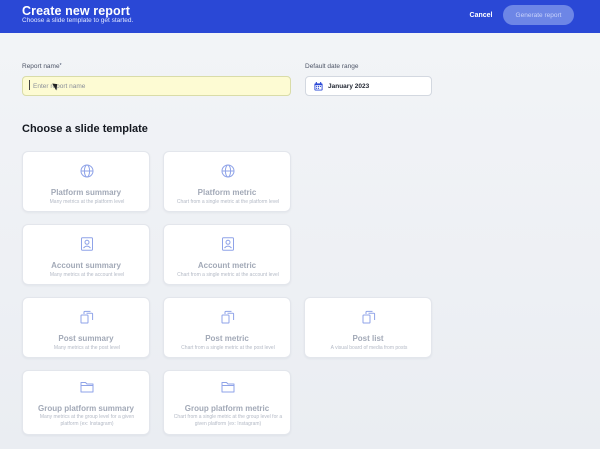  What do you see at coordinates (481, 15) in the screenshot?
I see `cancel-button: Cancel` at bounding box center [481, 15].